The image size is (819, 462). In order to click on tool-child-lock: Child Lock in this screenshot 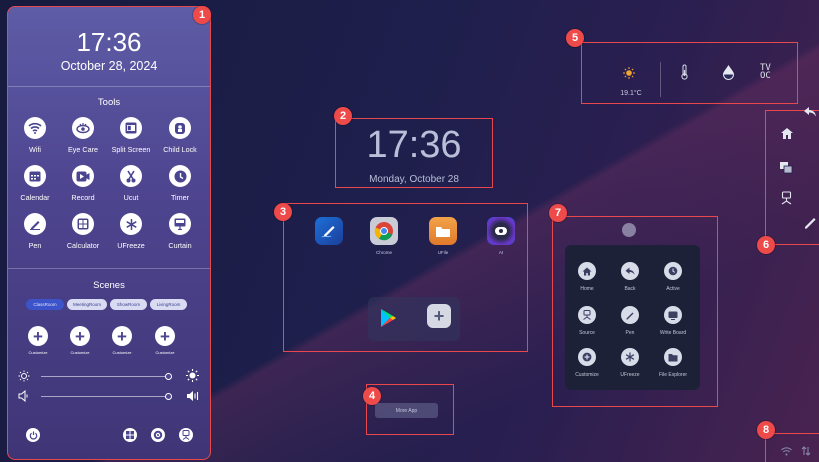, I will do `click(180, 135)`.